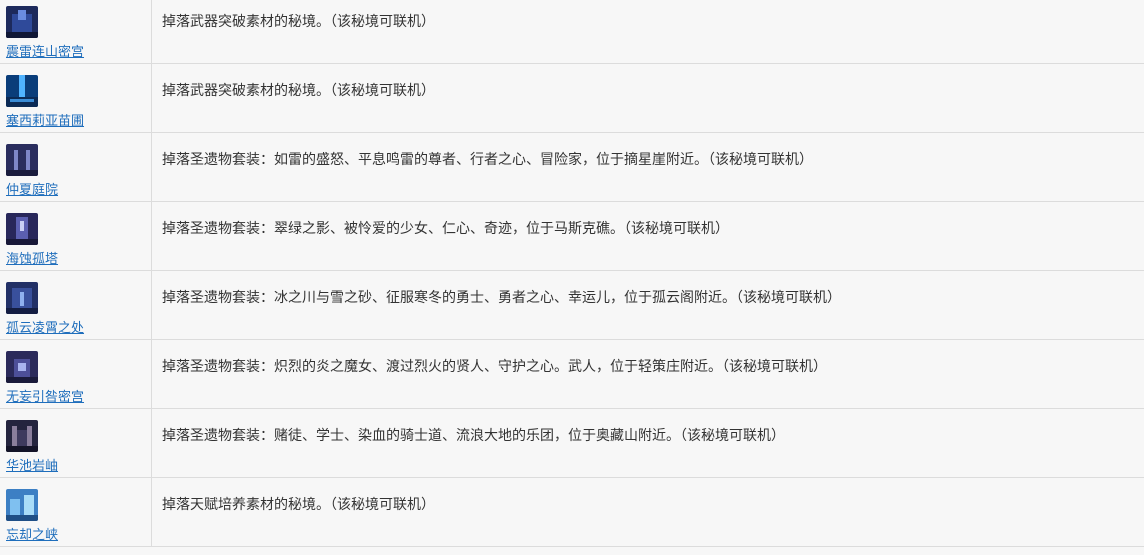 Image resolution: width=1144 pixels, height=555 pixels. I want to click on table-row: 震雷连山密宫 掉落武器突破素材的秘境。（该秘境可联机）, so click(572, 32).